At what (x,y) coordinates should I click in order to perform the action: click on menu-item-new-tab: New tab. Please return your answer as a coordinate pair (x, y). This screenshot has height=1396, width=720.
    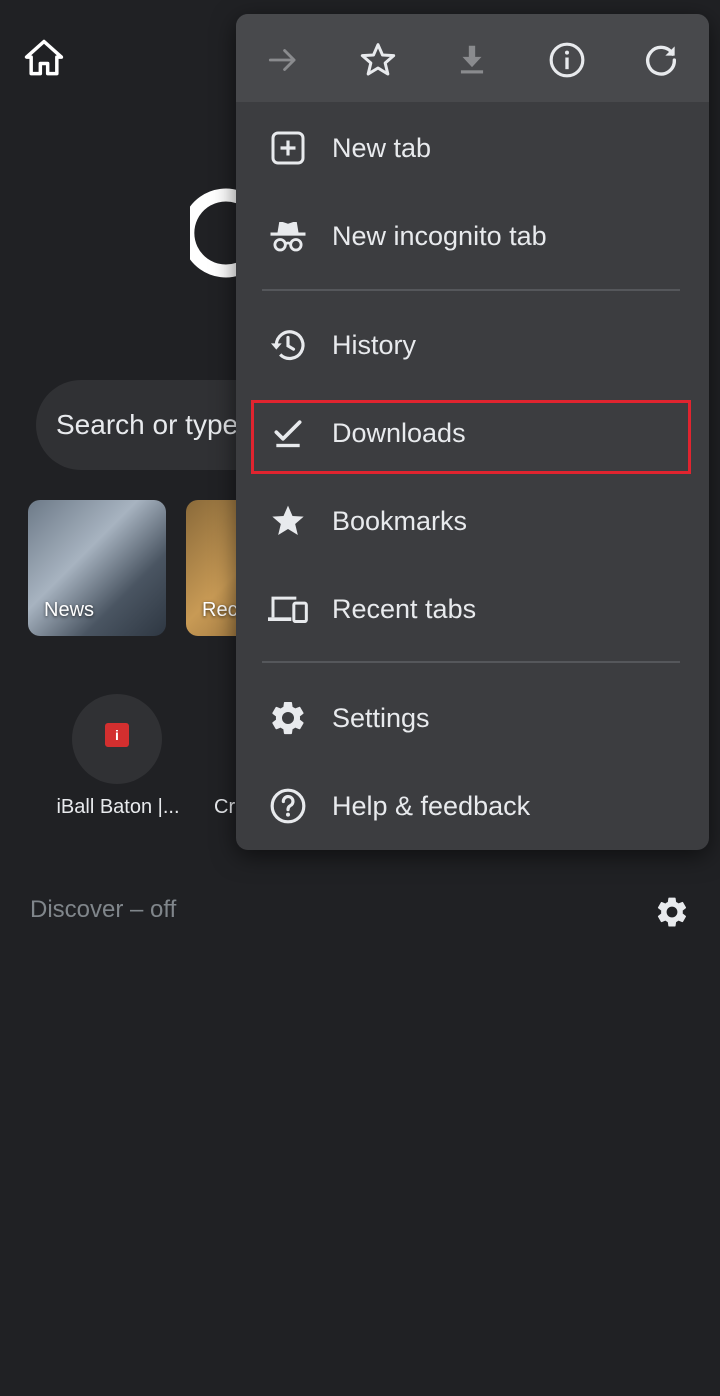
    Looking at the image, I should click on (472, 148).